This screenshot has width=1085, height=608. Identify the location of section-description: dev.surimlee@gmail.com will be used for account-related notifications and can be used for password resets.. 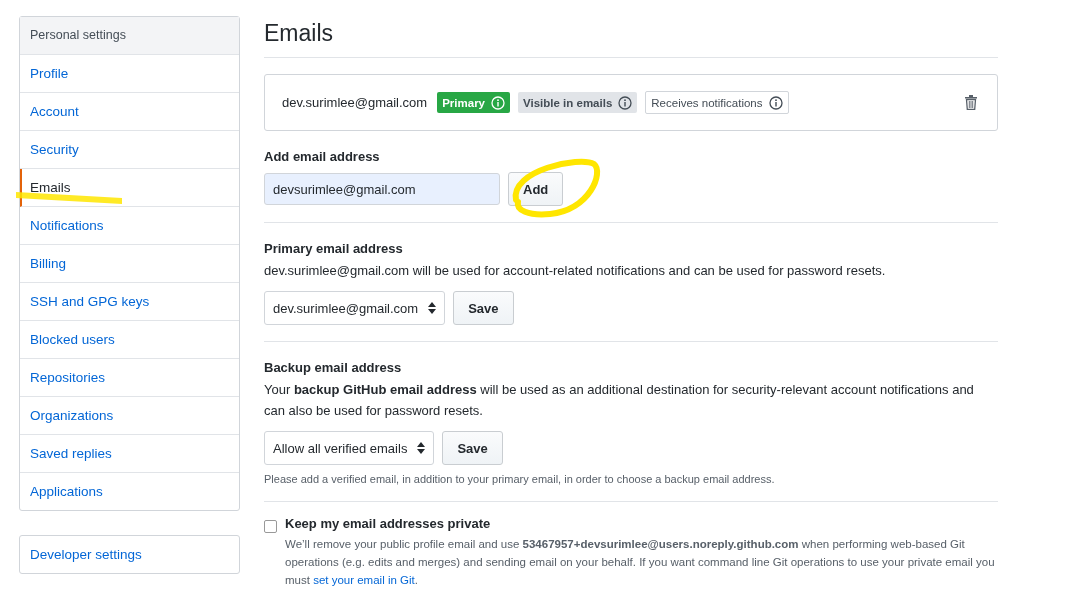
(575, 271).